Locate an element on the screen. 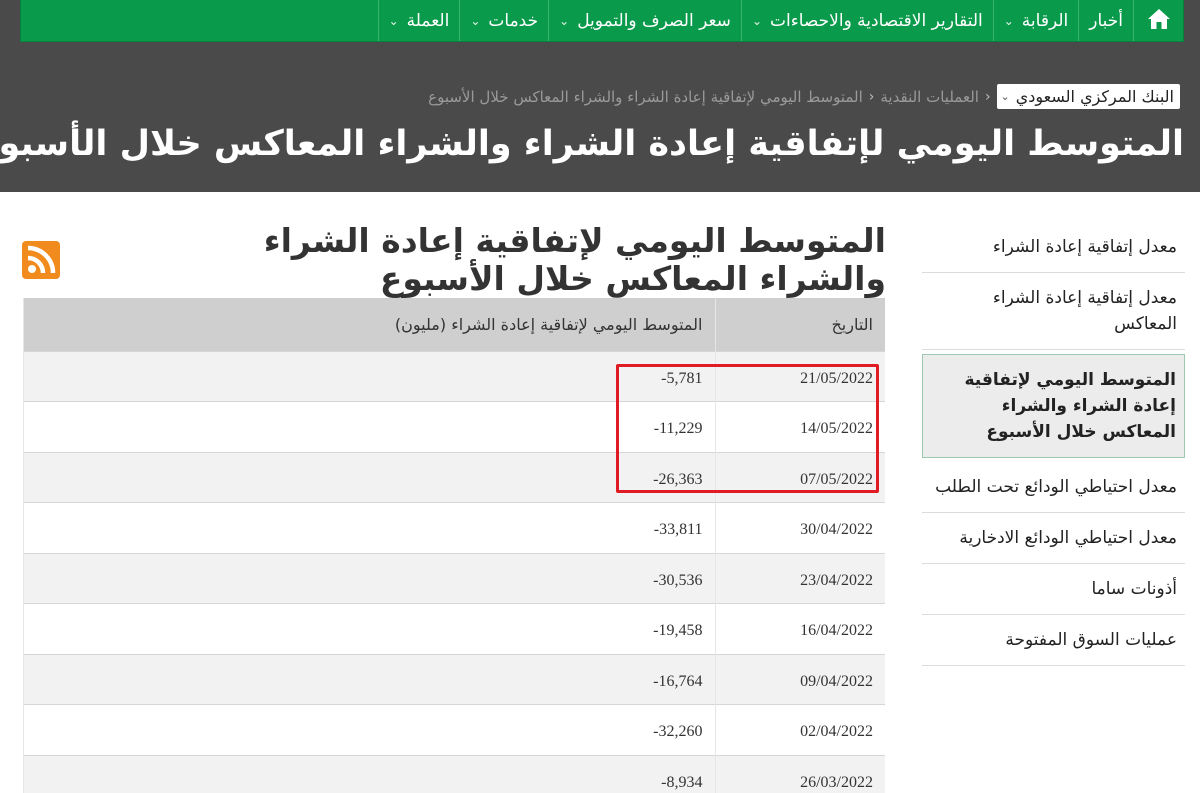  table-row: 30/04/2022 -33,811 is located at coordinates (454, 527).